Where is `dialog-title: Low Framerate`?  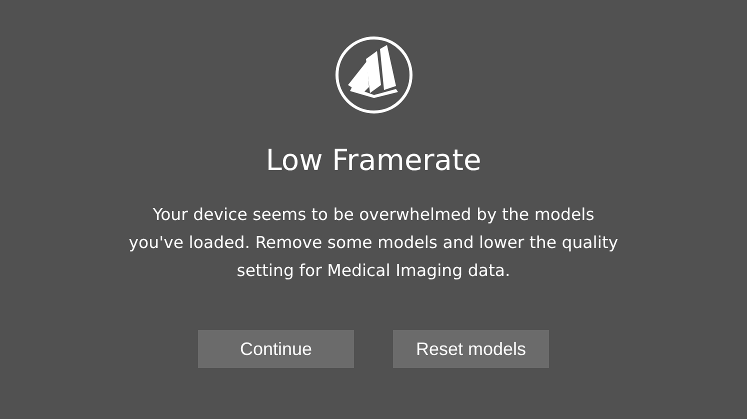
dialog-title: Low Framerate is located at coordinates (374, 160).